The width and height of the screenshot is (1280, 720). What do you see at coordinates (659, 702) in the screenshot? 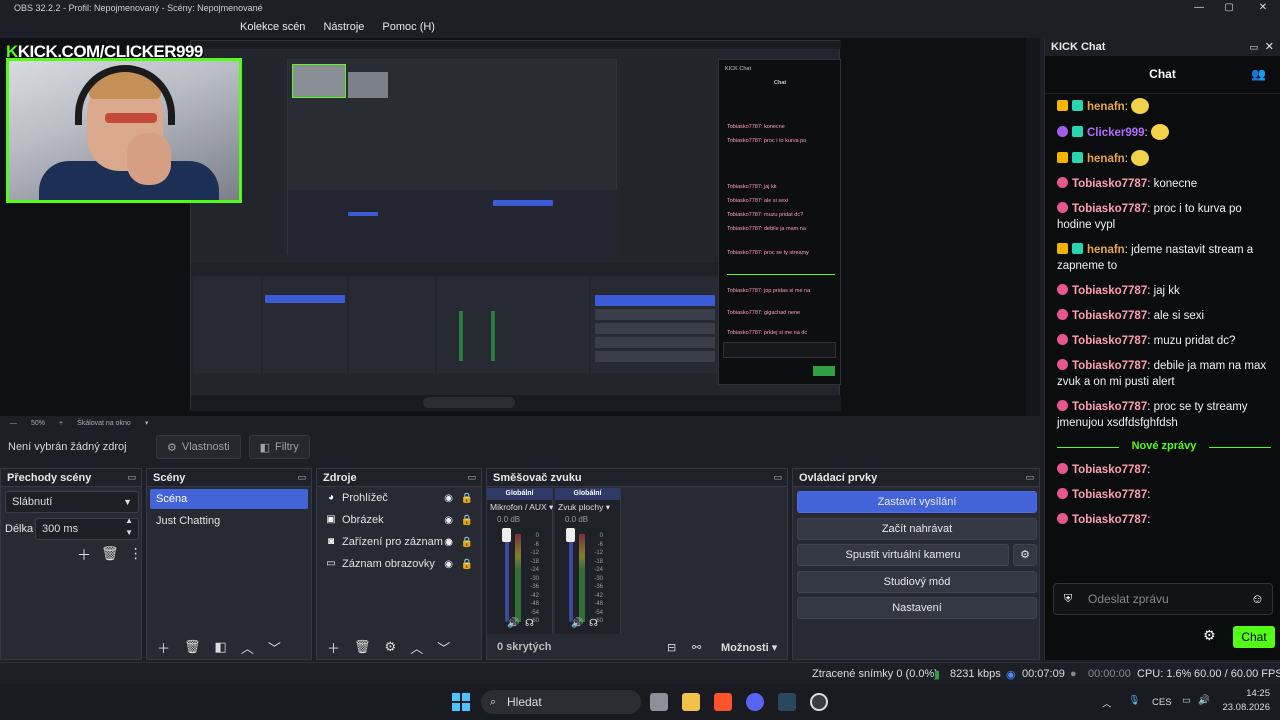
I see `task-view-icon` at bounding box center [659, 702].